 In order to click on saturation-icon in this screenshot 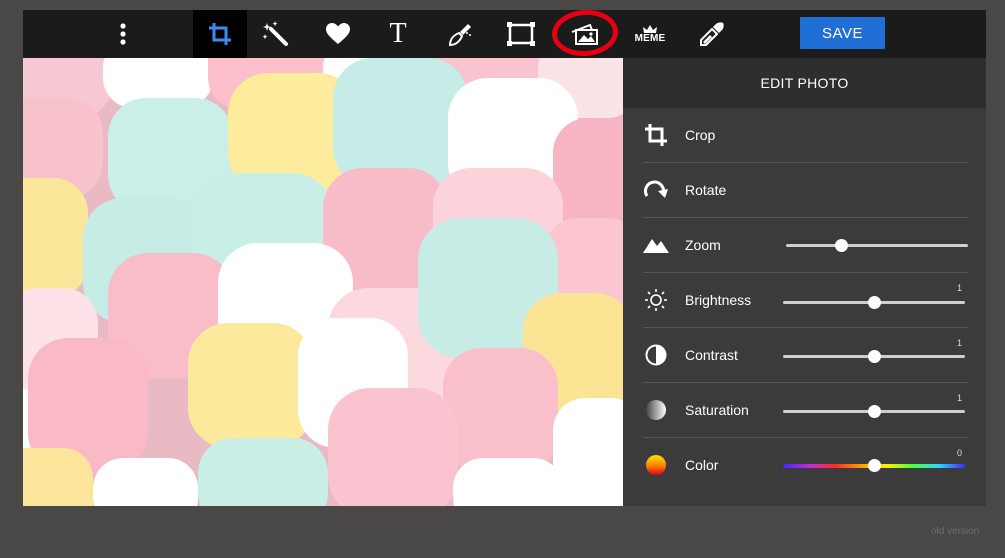, I will do `click(656, 410)`.